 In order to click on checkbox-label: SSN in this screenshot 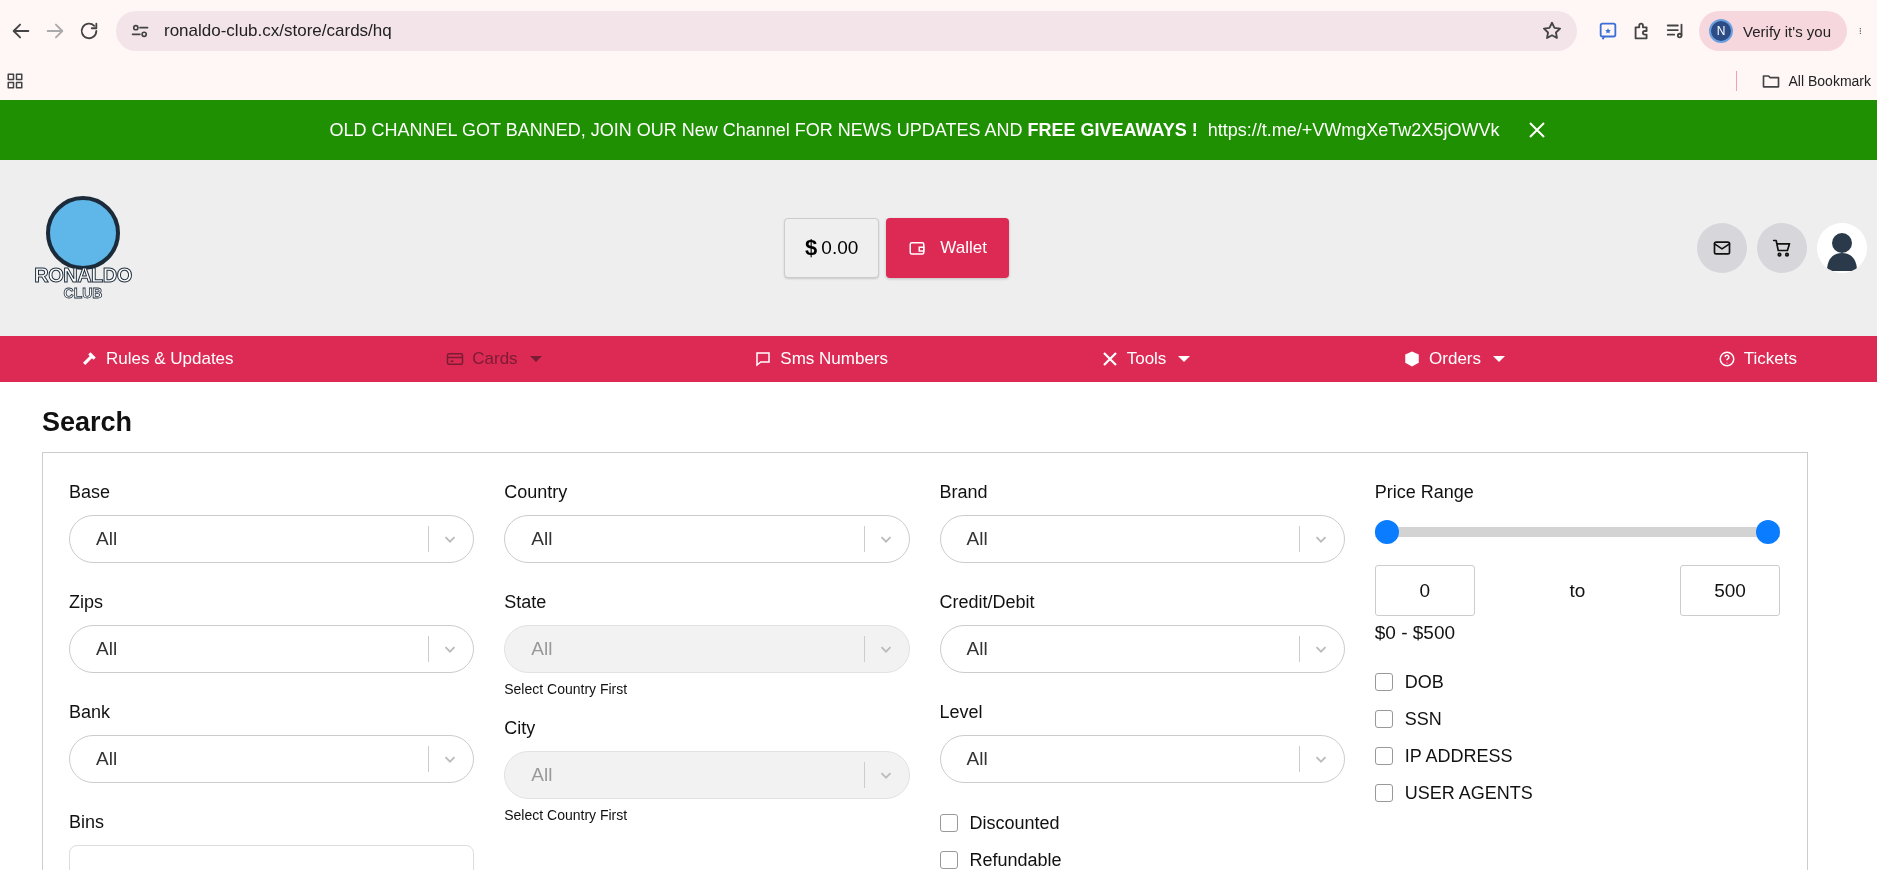, I will do `click(1423, 719)`.